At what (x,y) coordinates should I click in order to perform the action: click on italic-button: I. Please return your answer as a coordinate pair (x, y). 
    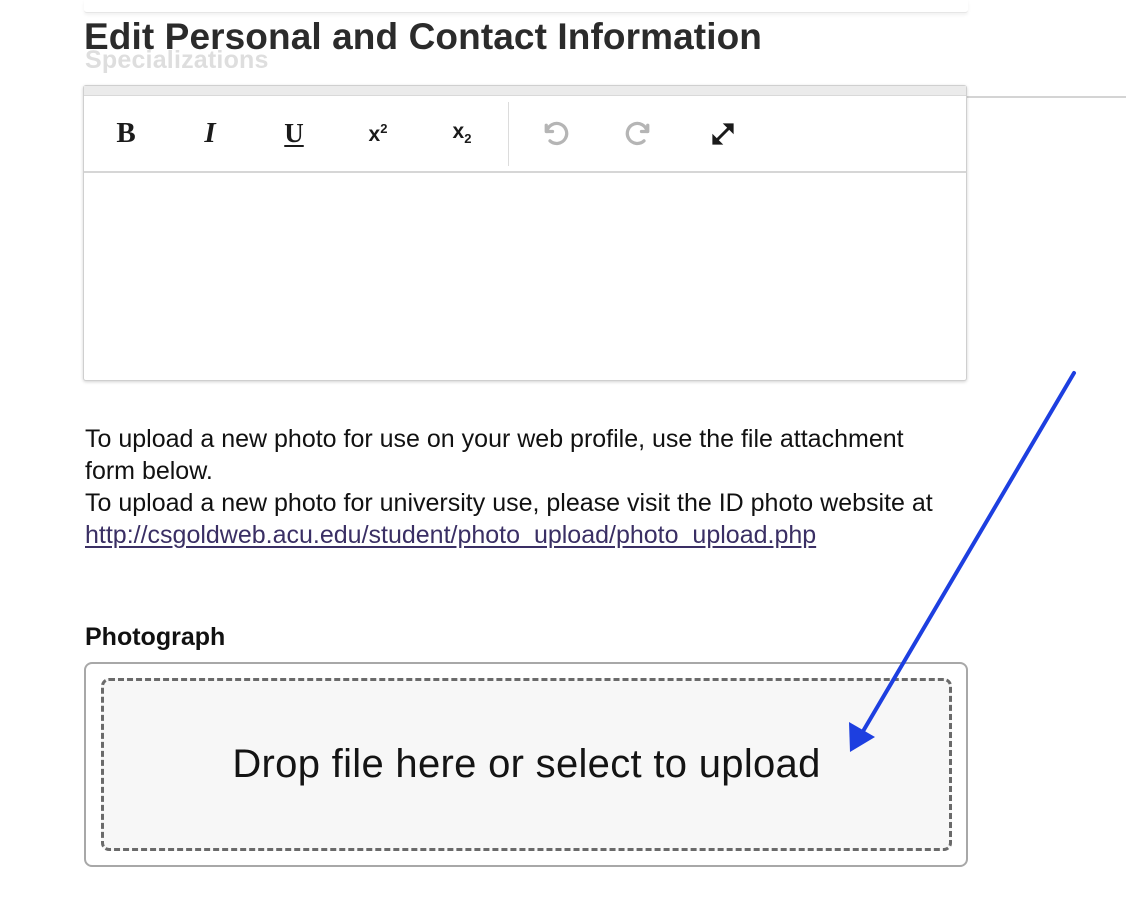
    Looking at the image, I should click on (210, 134).